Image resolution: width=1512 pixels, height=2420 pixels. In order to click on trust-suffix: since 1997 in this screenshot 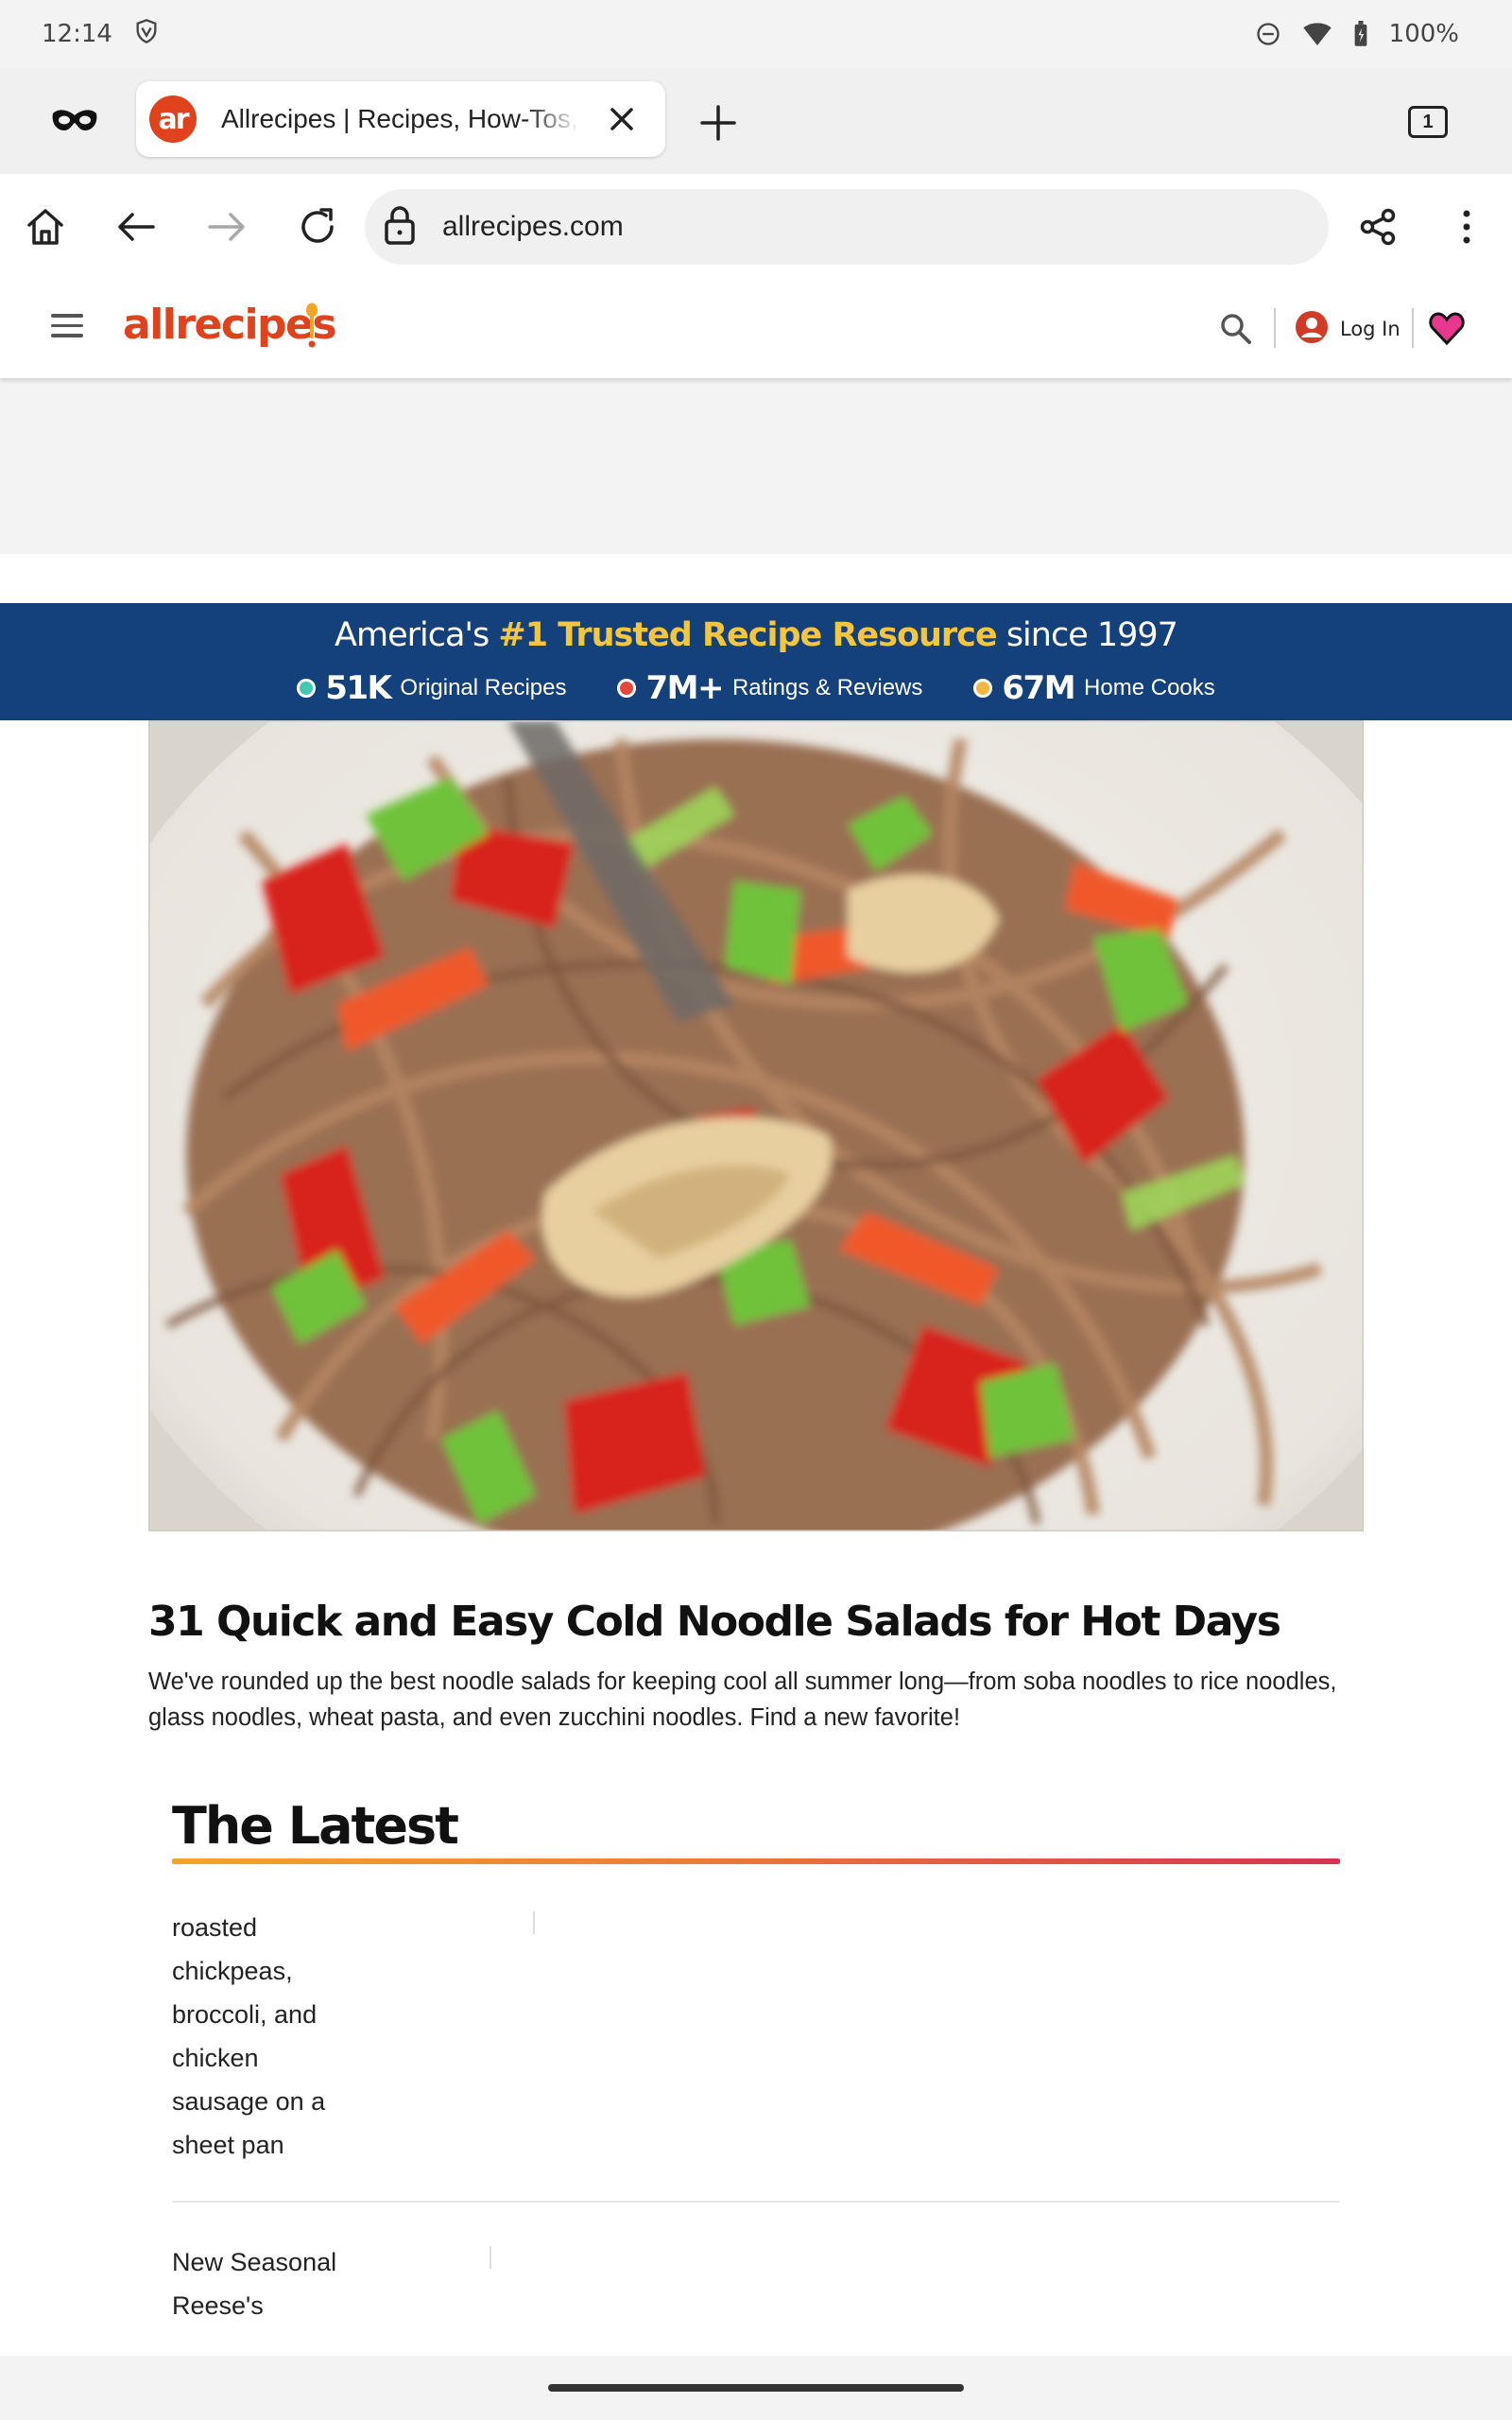, I will do `click(1091, 635)`.